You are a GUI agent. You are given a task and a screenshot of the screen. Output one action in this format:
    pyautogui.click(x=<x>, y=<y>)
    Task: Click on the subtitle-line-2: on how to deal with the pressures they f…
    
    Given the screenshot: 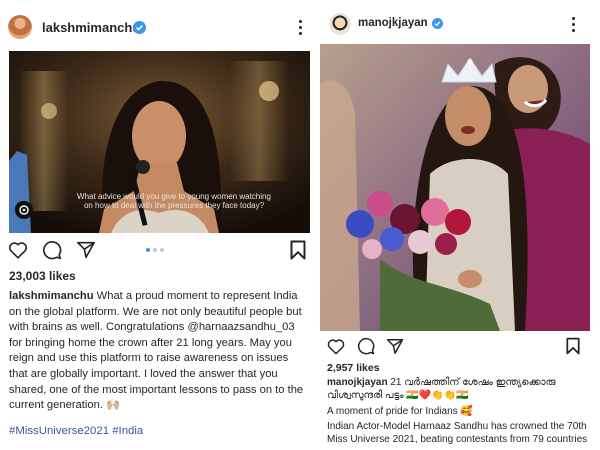 What is the action you would take?
    pyautogui.click(x=174, y=205)
    